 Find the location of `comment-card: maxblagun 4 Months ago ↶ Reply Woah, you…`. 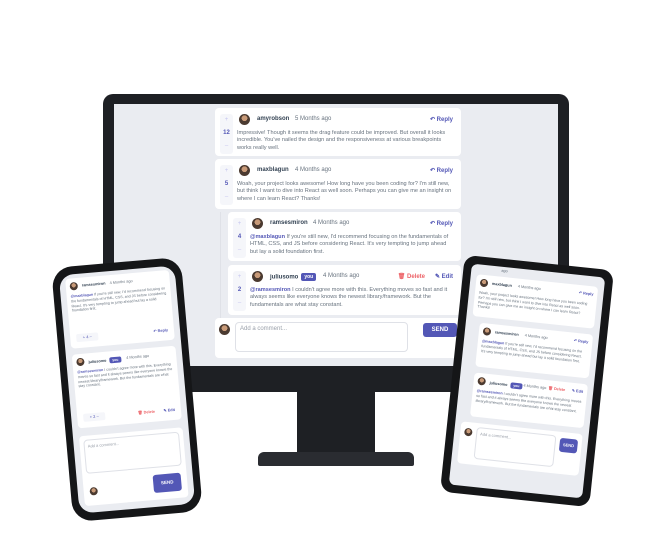

comment-card: maxblagun 4 Months ago ↶ Reply Woah, you… is located at coordinates (535, 301).